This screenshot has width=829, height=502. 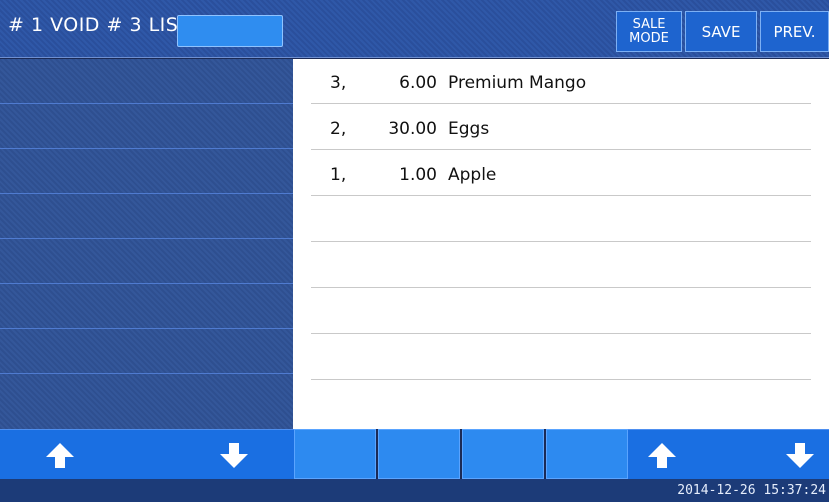 I want to click on list-item: 3, 6.00 Premium Mango, so click(x=561, y=81).